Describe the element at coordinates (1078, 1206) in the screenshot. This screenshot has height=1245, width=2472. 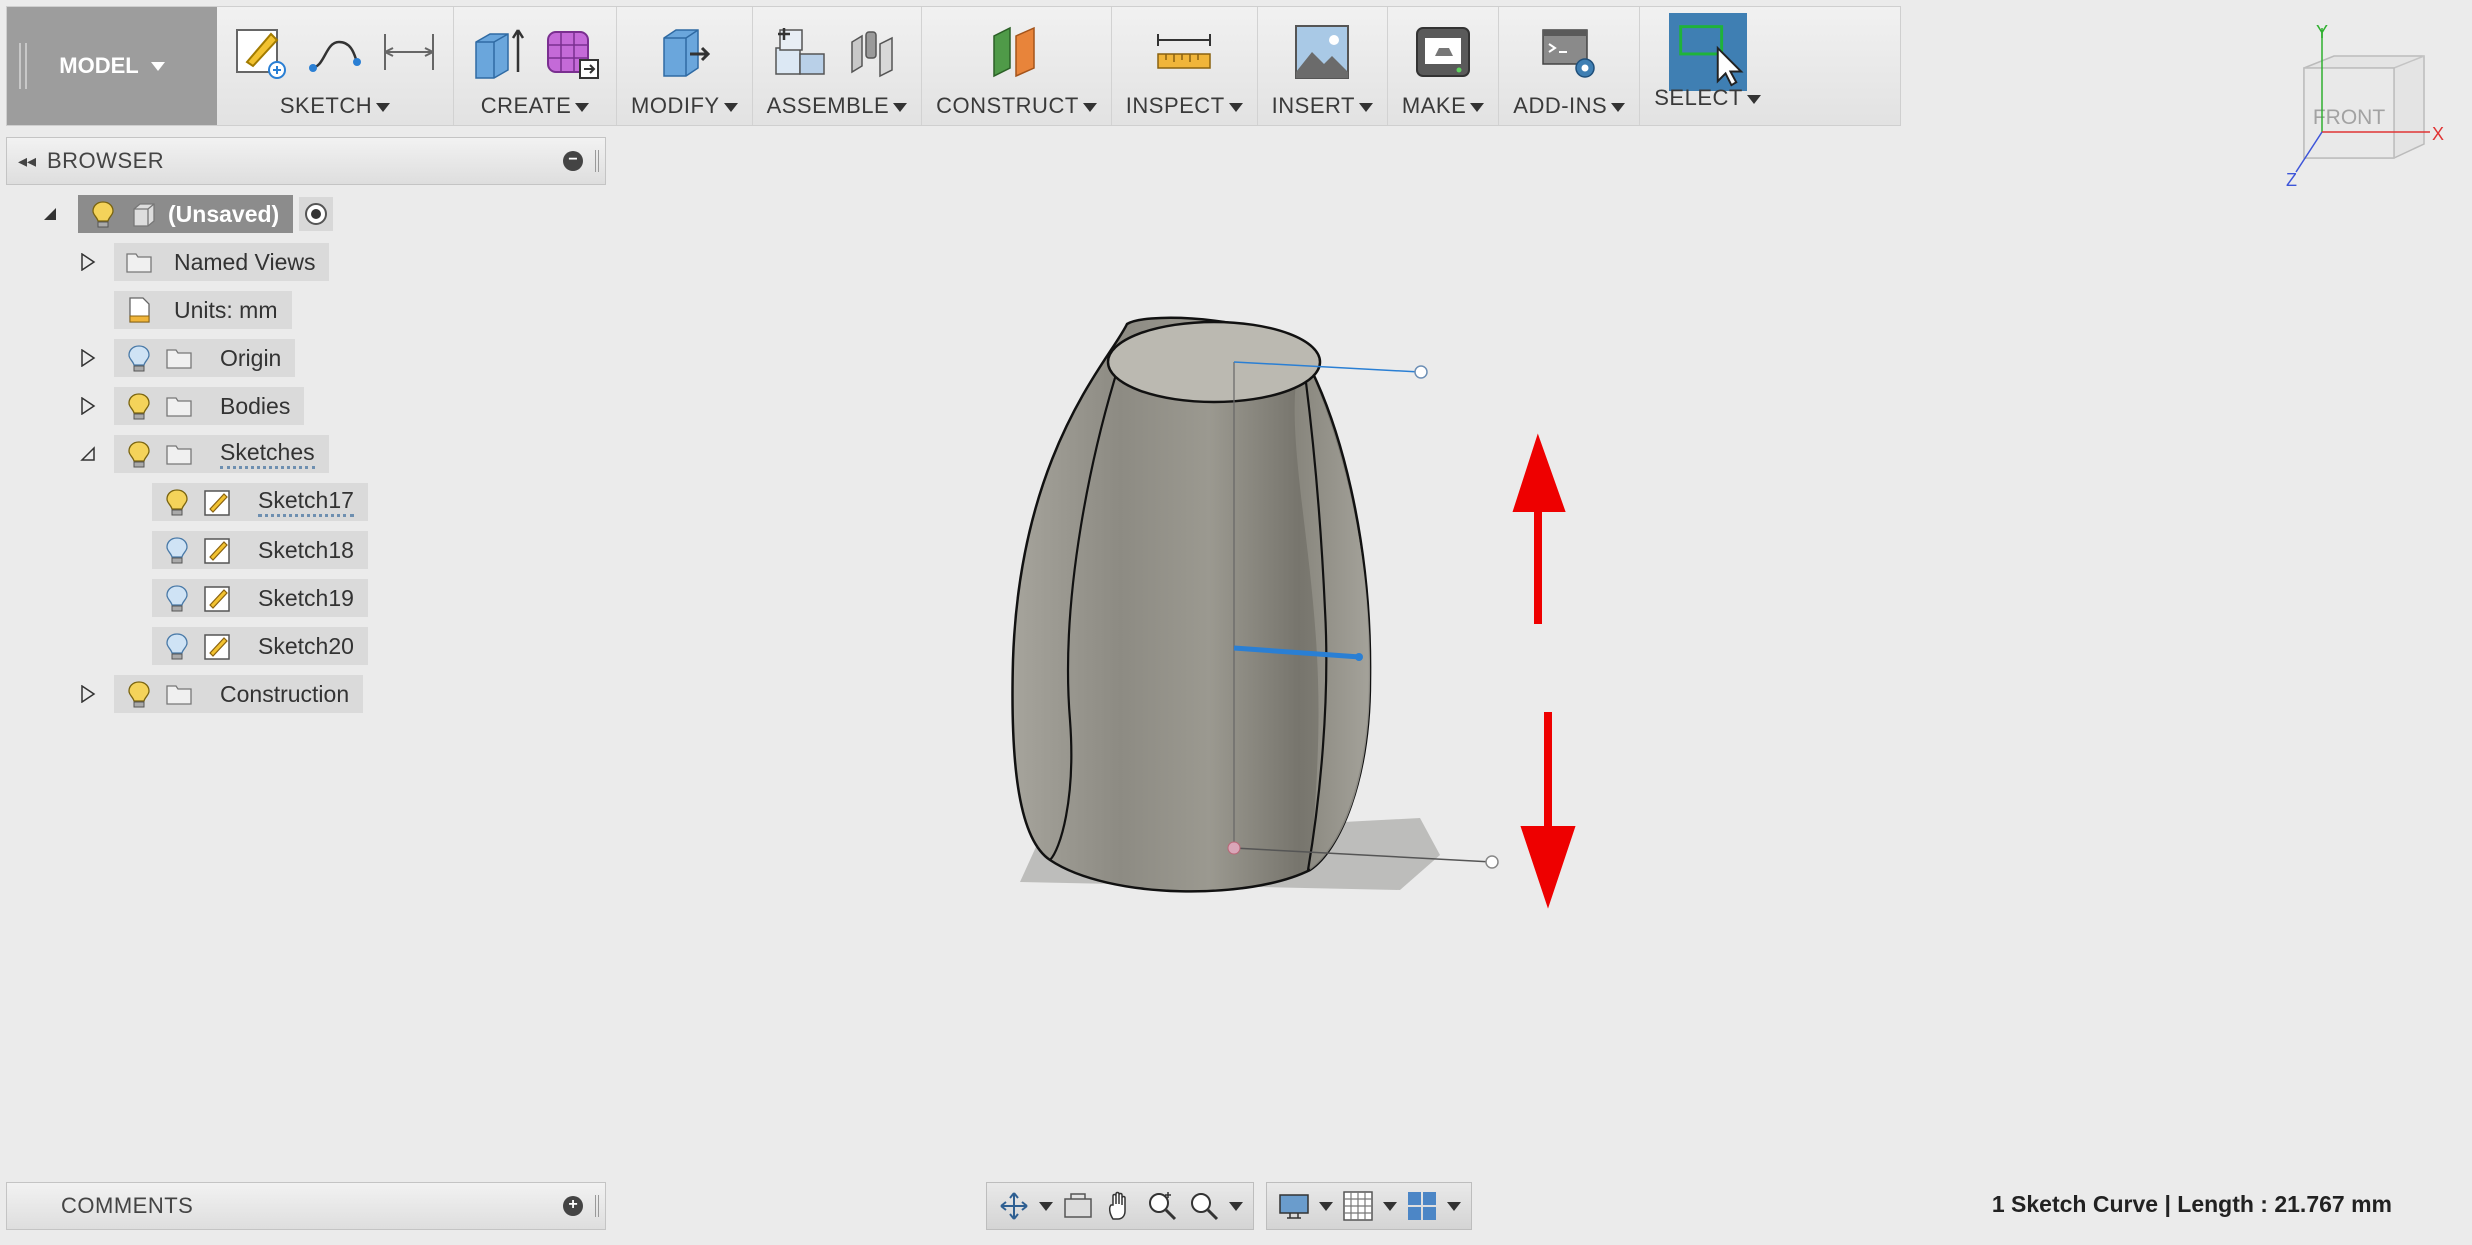
I see `look-at-icon` at that location.